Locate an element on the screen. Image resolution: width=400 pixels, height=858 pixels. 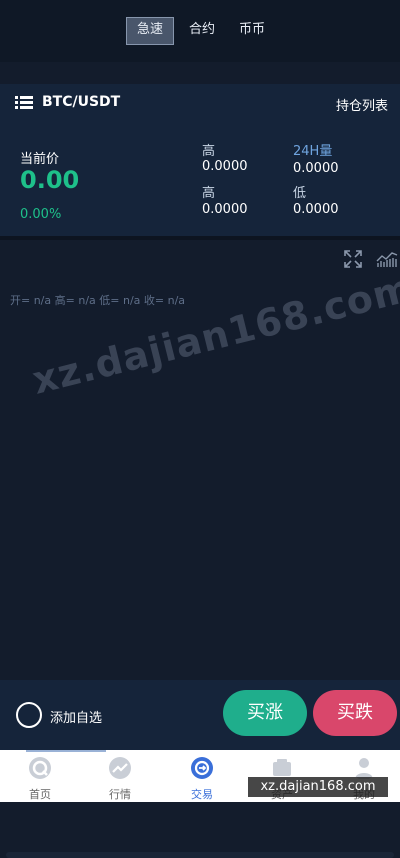
nav-trade-label: 交易 is located at coordinates (202, 794).